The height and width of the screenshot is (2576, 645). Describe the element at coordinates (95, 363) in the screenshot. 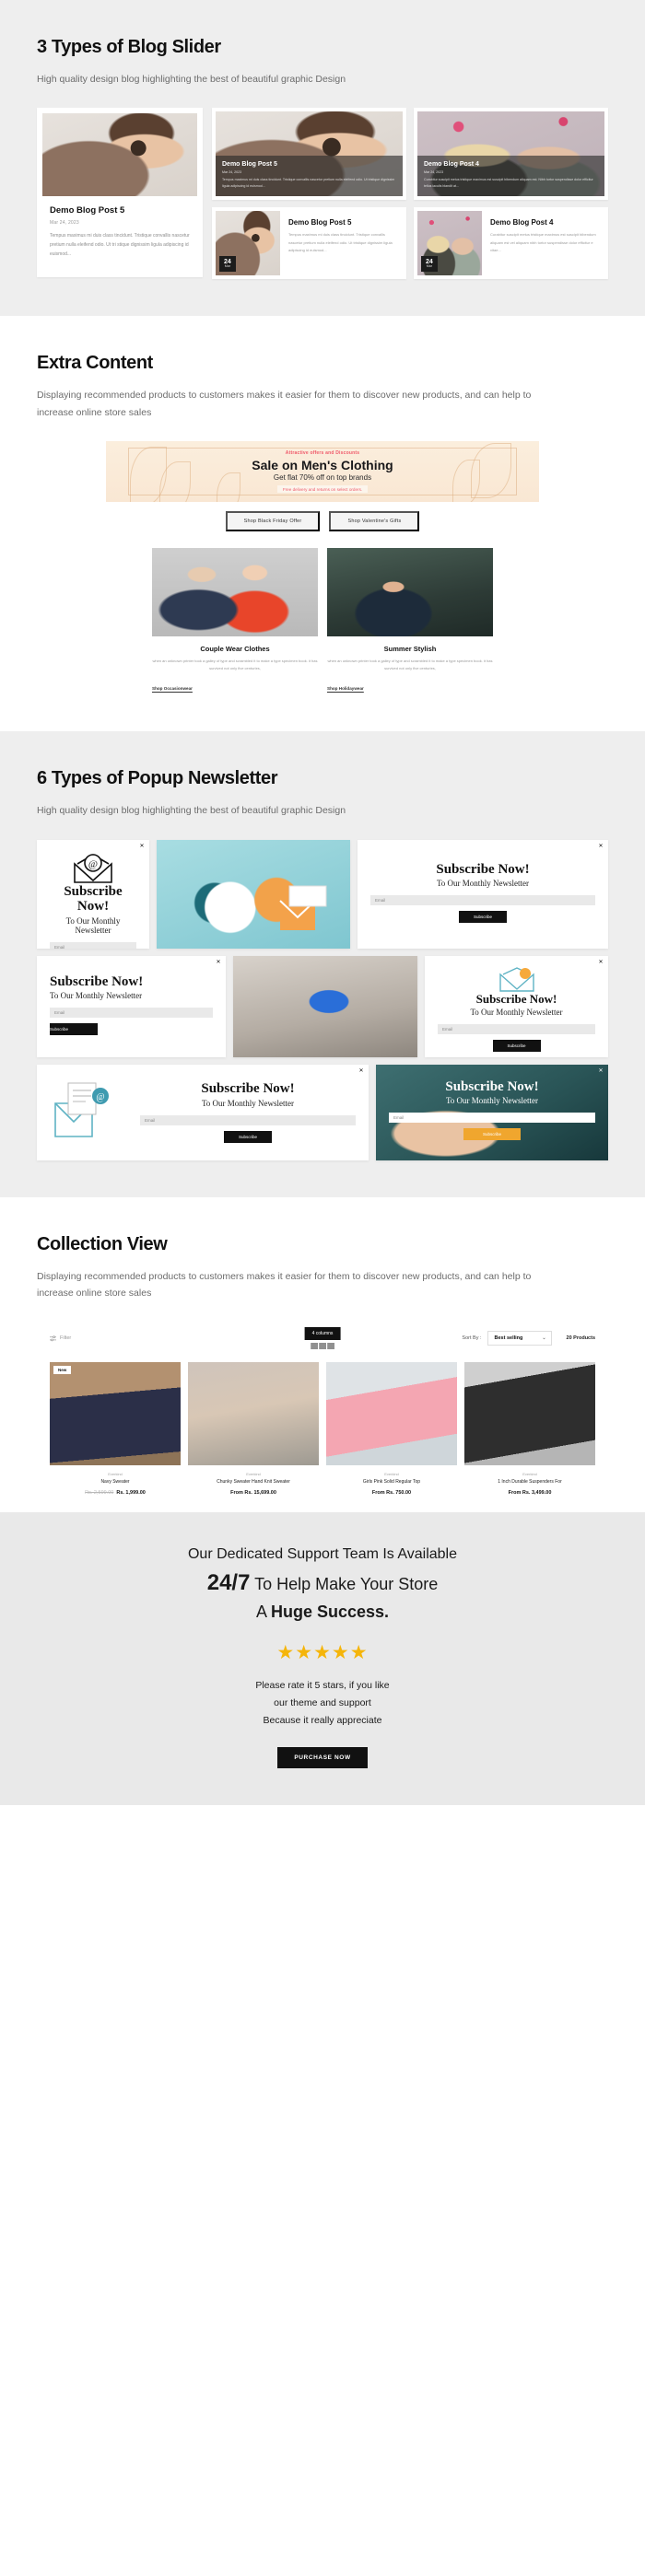

I see `extra-section-title: Extra Content` at that location.